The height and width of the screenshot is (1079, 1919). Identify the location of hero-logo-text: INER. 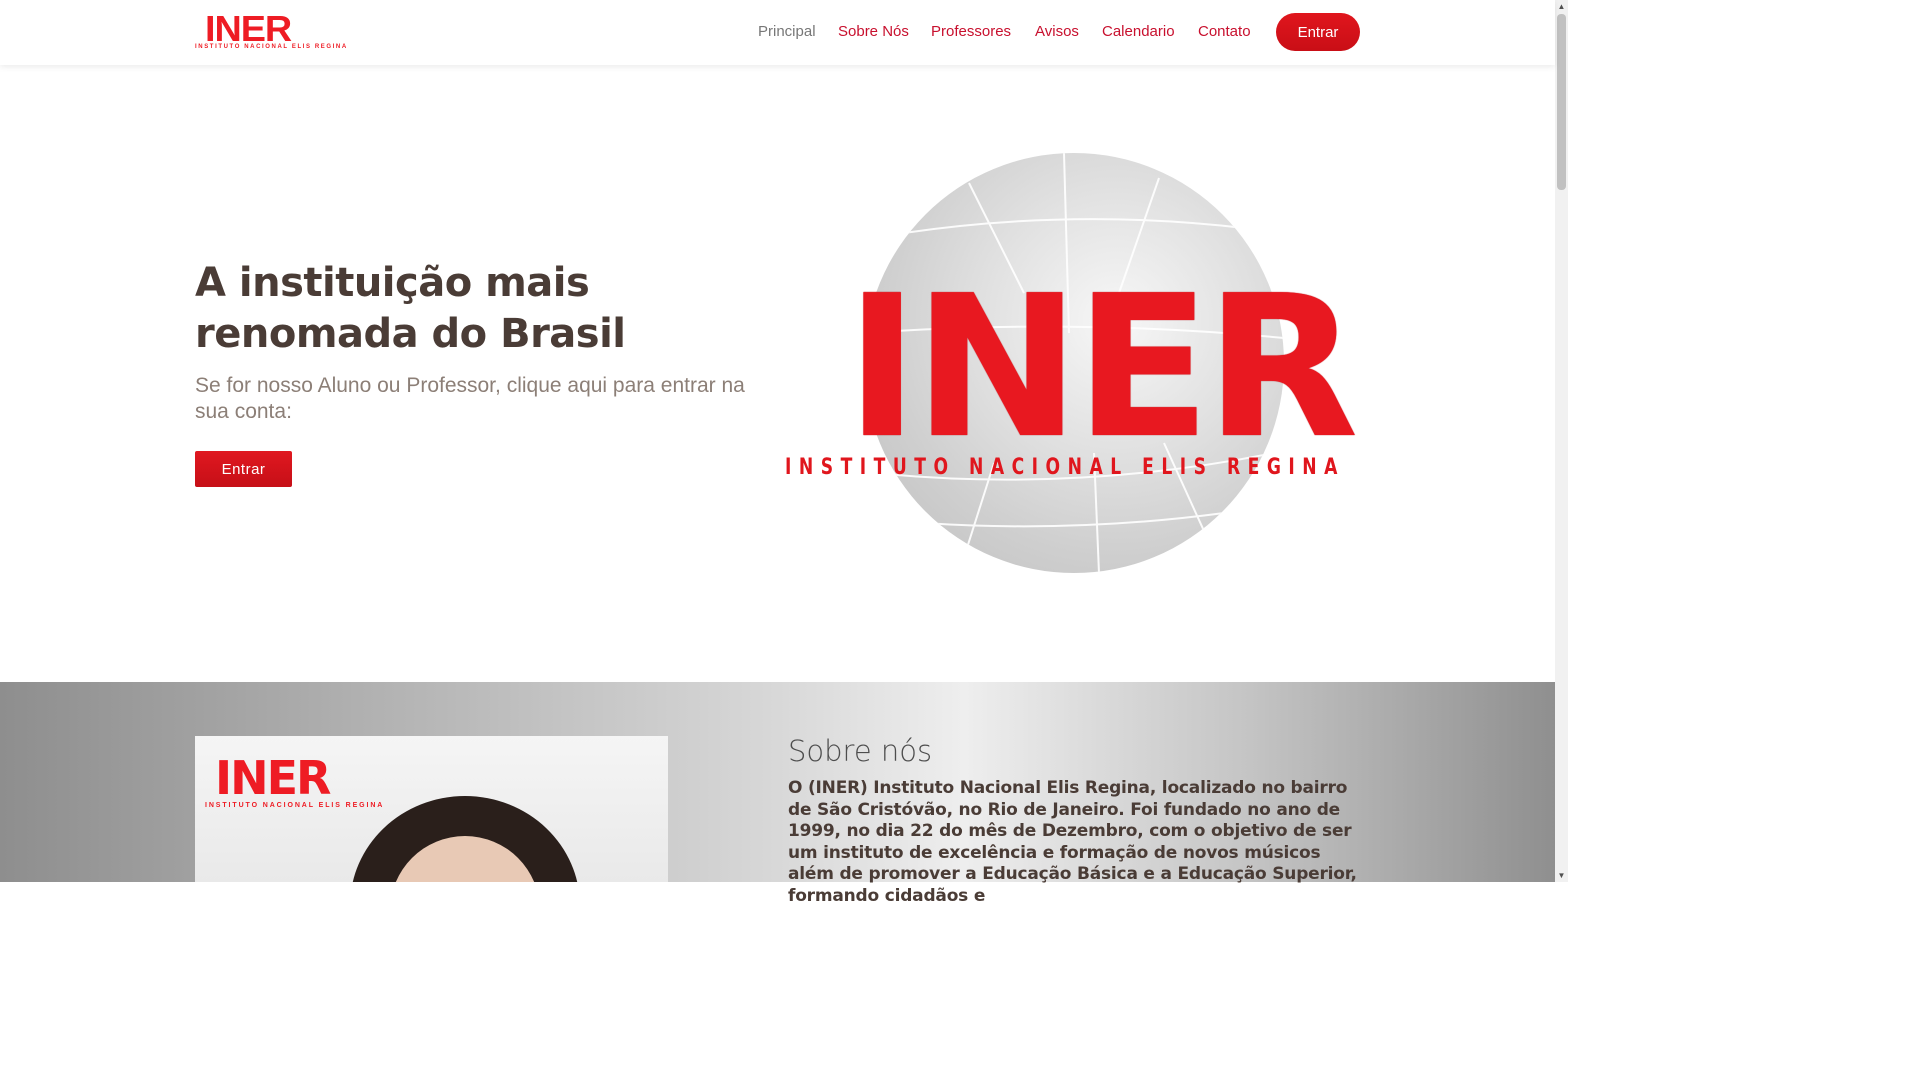
(1102, 368).